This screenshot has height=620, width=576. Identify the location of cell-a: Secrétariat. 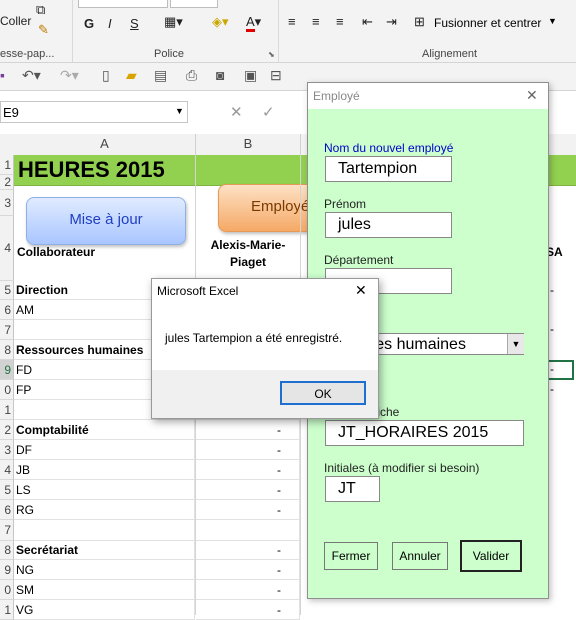
(104, 550).